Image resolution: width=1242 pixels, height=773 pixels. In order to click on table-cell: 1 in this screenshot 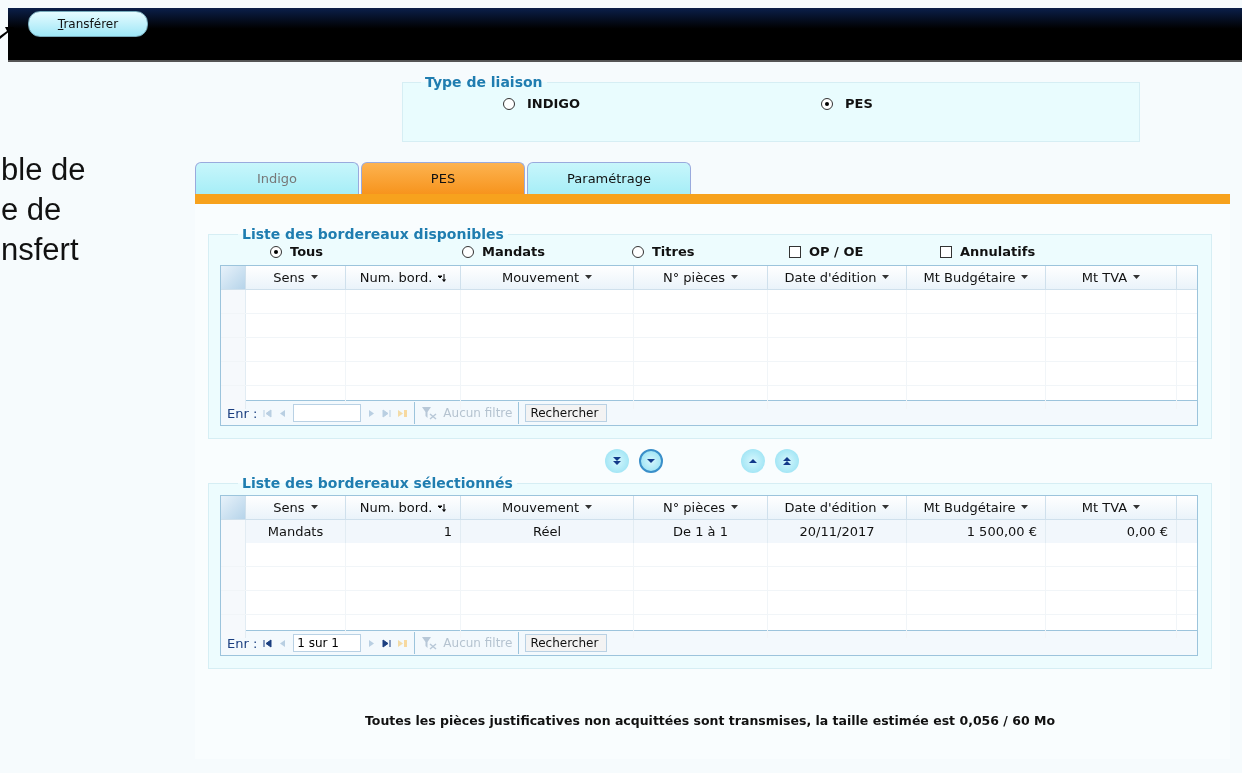, I will do `click(403, 531)`.